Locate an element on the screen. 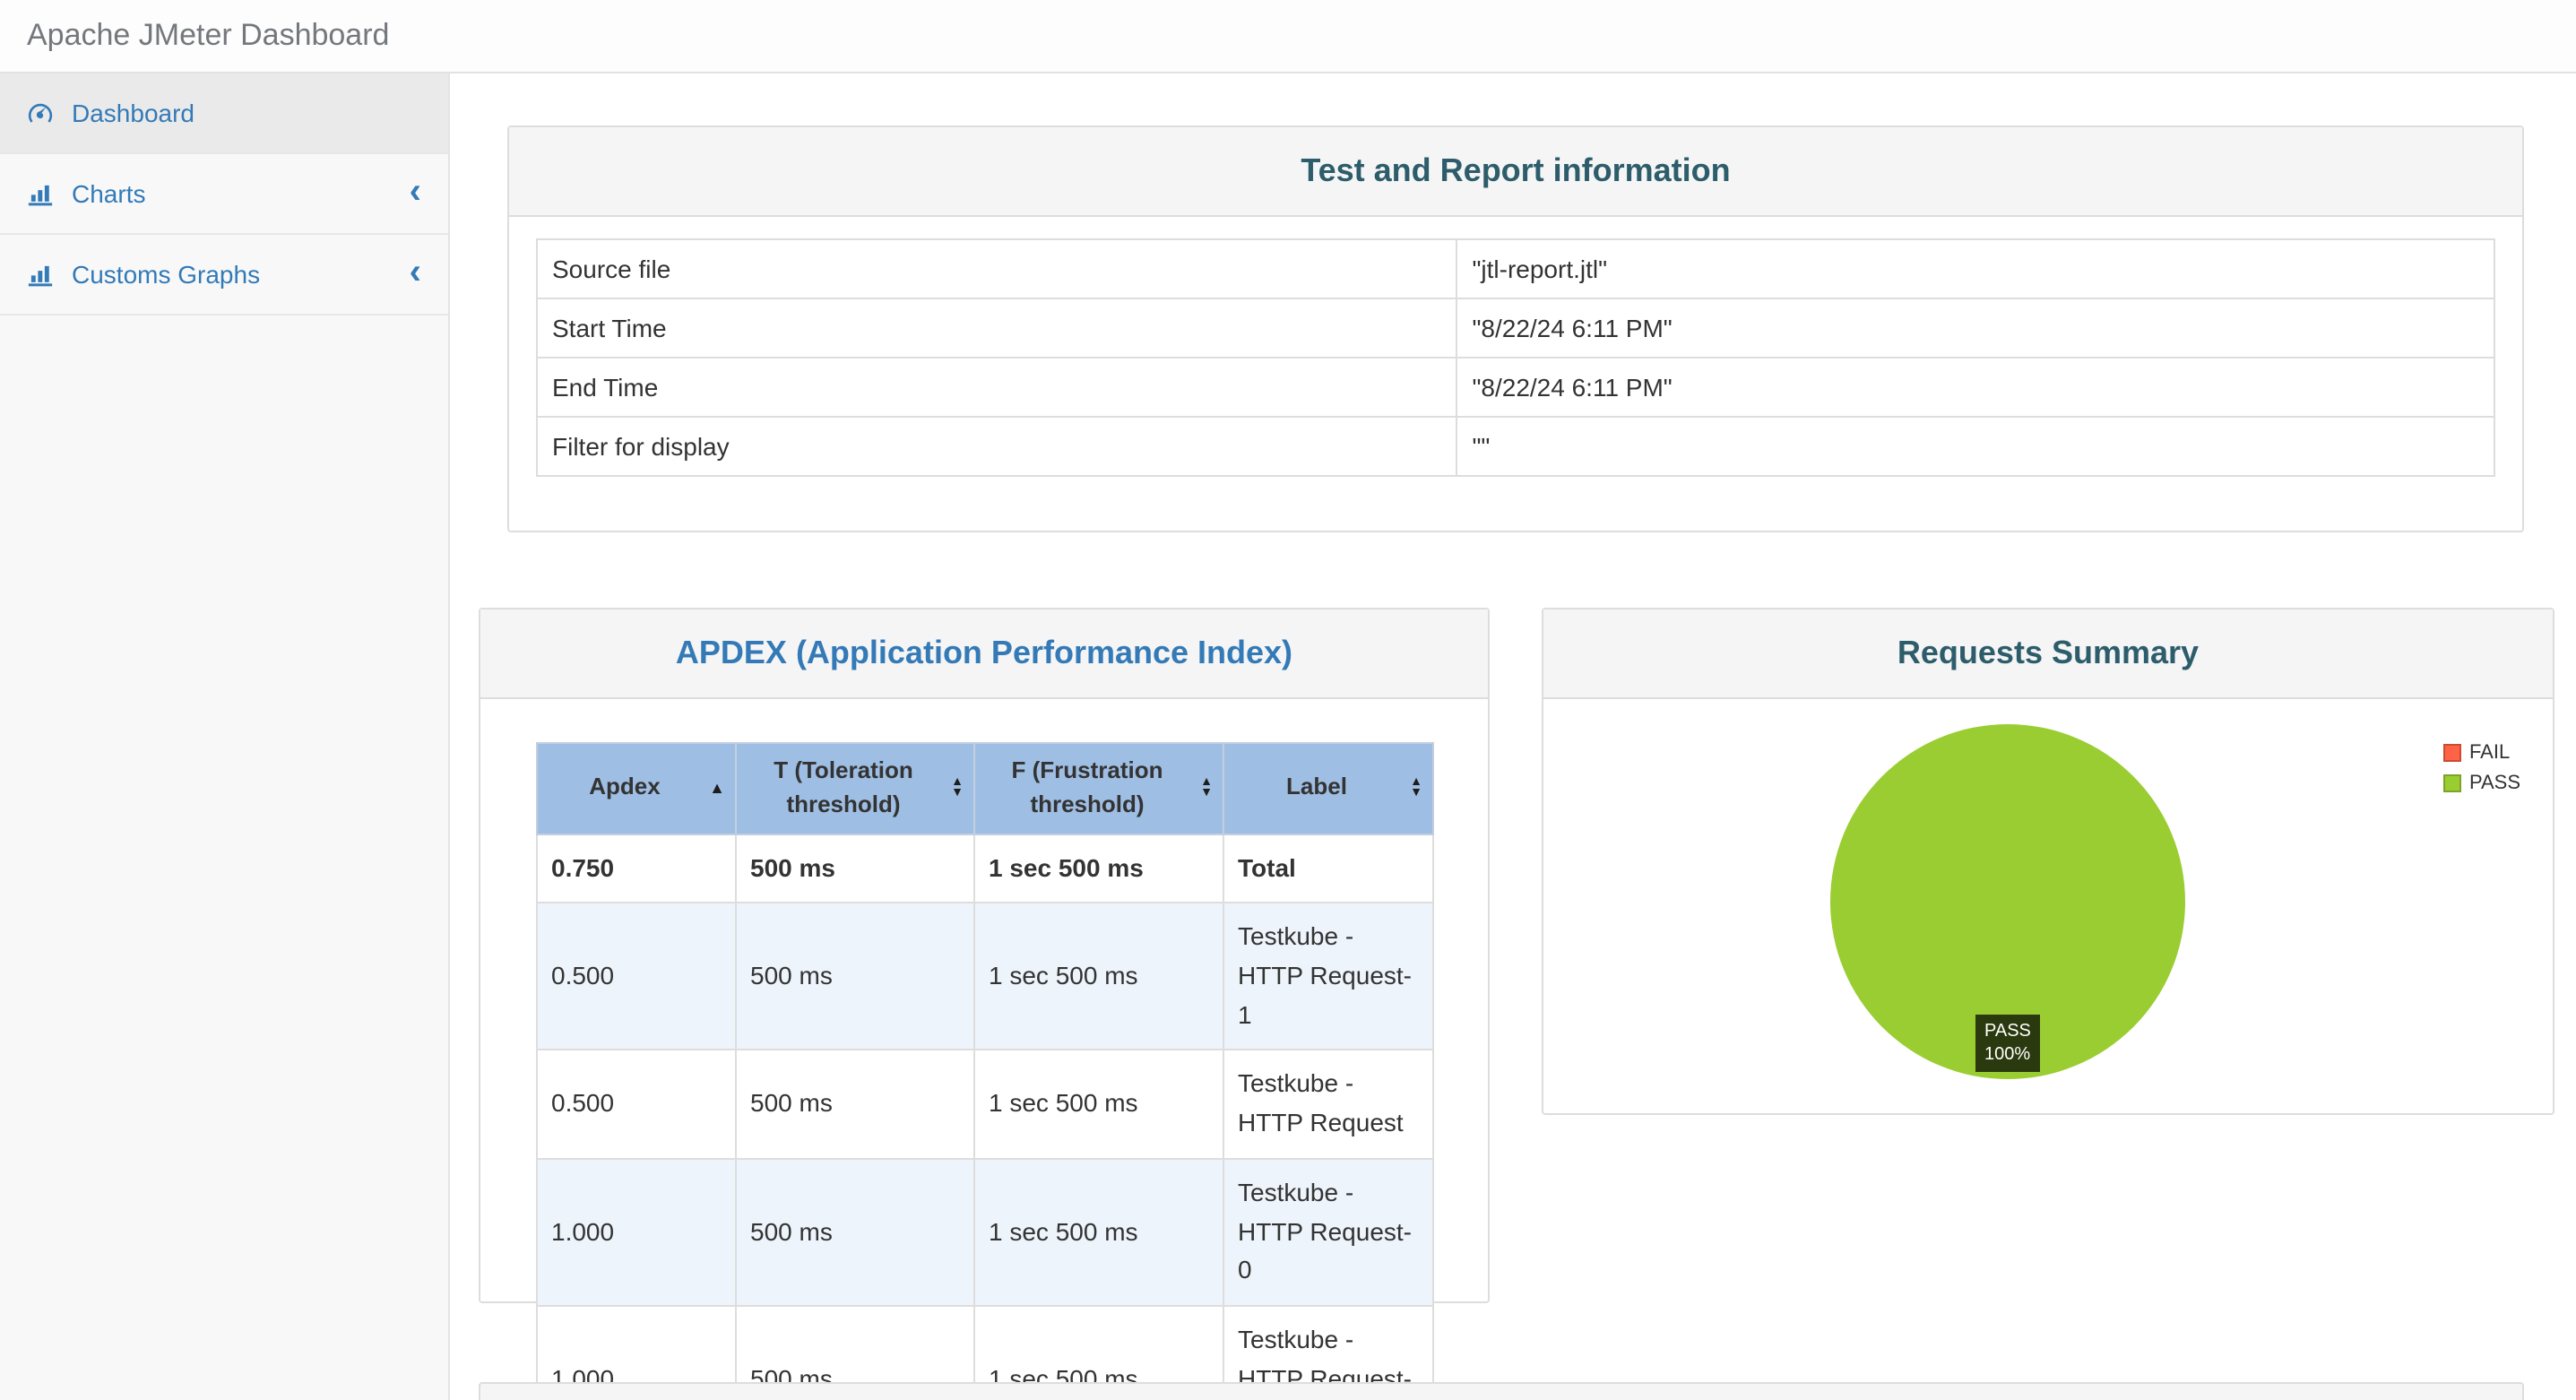 The width and height of the screenshot is (2576, 1400). sidebar-item-charts: Charts ‹ is located at coordinates (224, 194).